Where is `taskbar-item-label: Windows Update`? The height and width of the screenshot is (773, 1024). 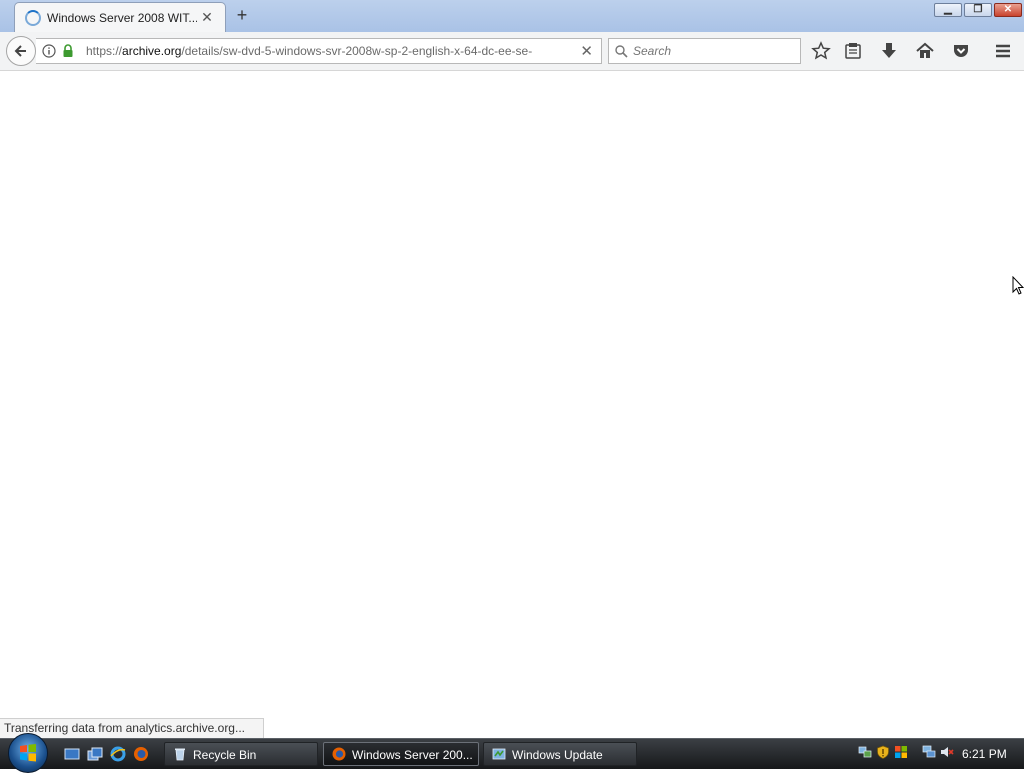
taskbar-item-label: Windows Update is located at coordinates (557, 755).